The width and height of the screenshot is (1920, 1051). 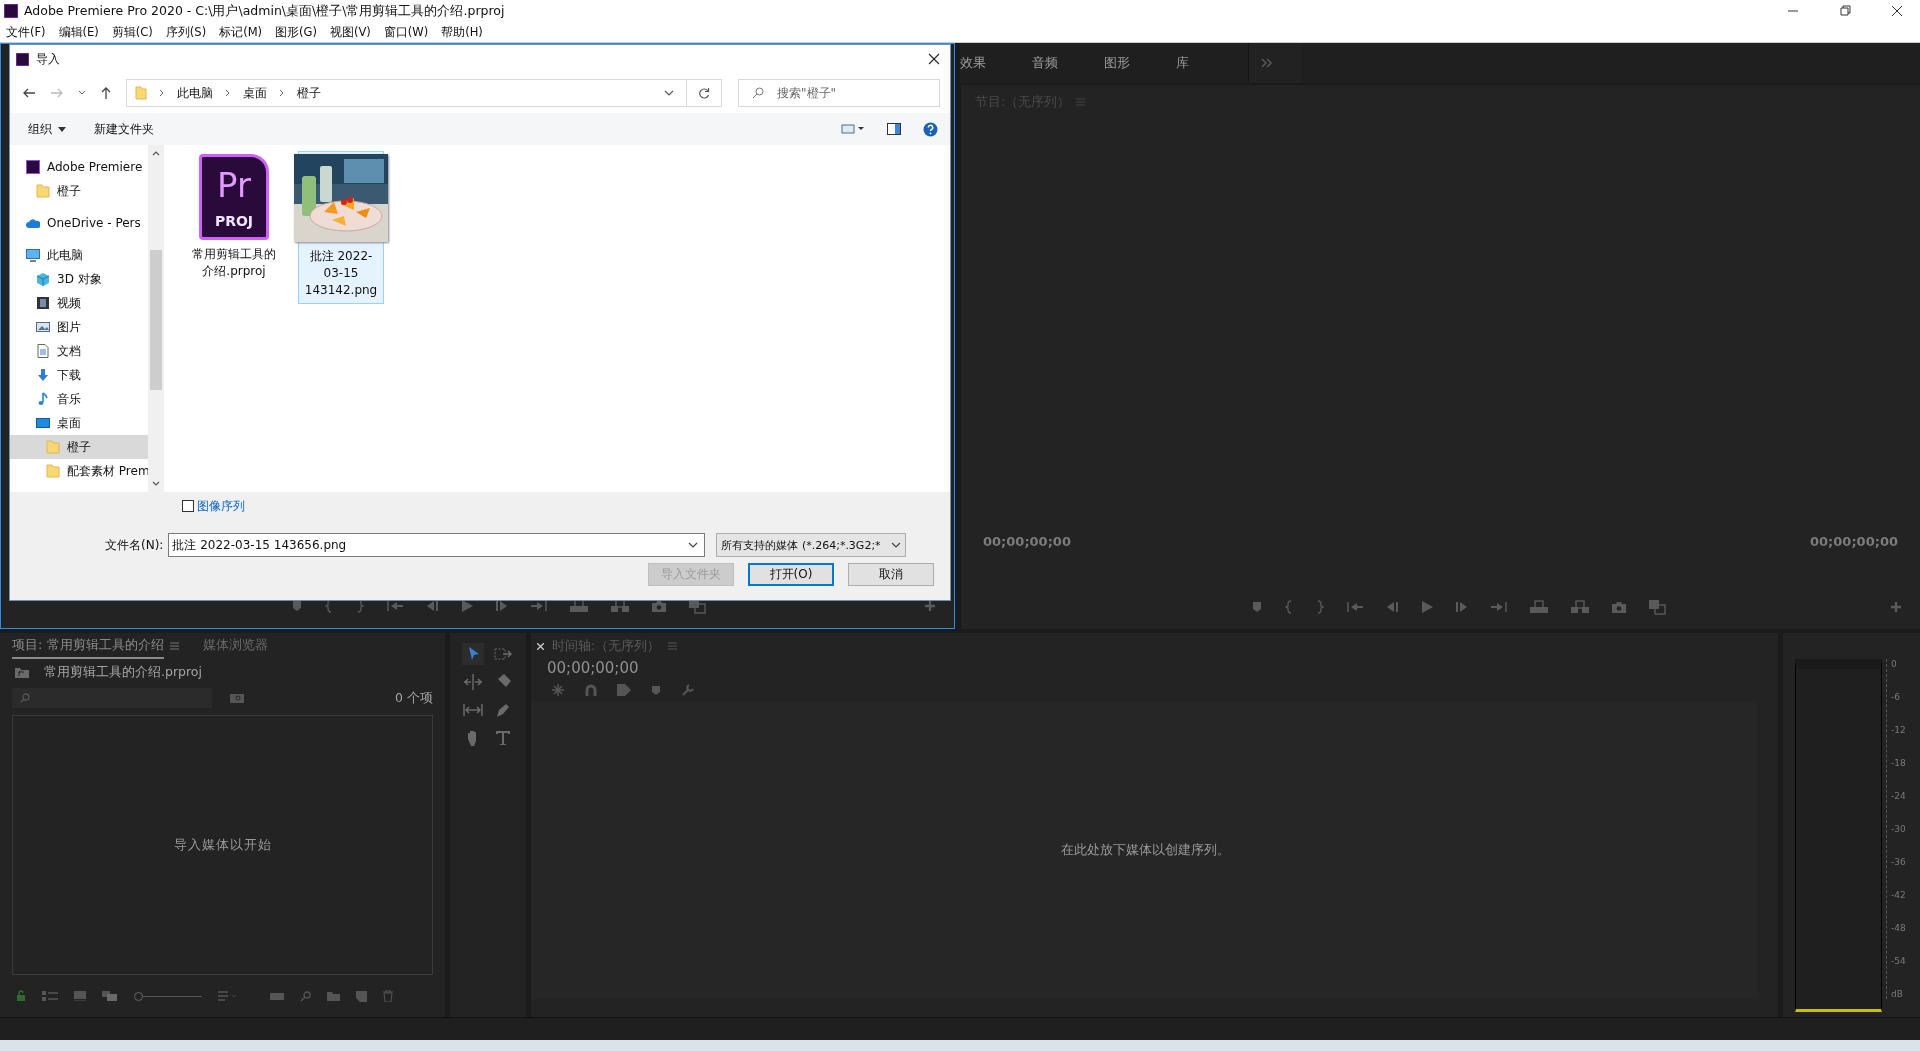 I want to click on checkbox, so click(x=188, y=506).